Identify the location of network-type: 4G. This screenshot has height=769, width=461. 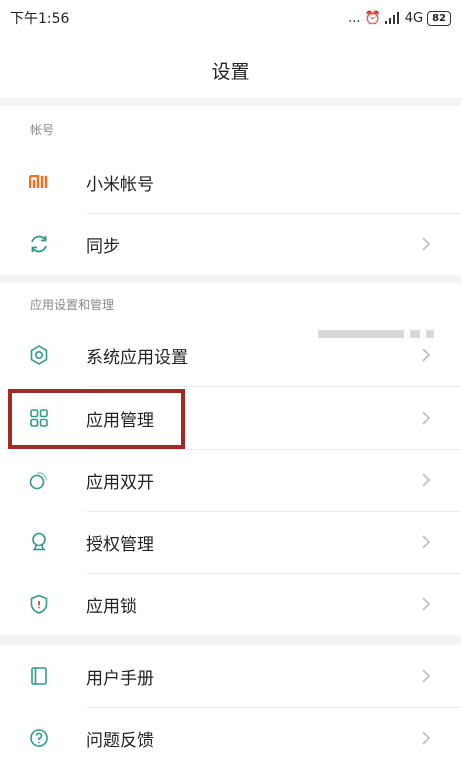
(414, 18).